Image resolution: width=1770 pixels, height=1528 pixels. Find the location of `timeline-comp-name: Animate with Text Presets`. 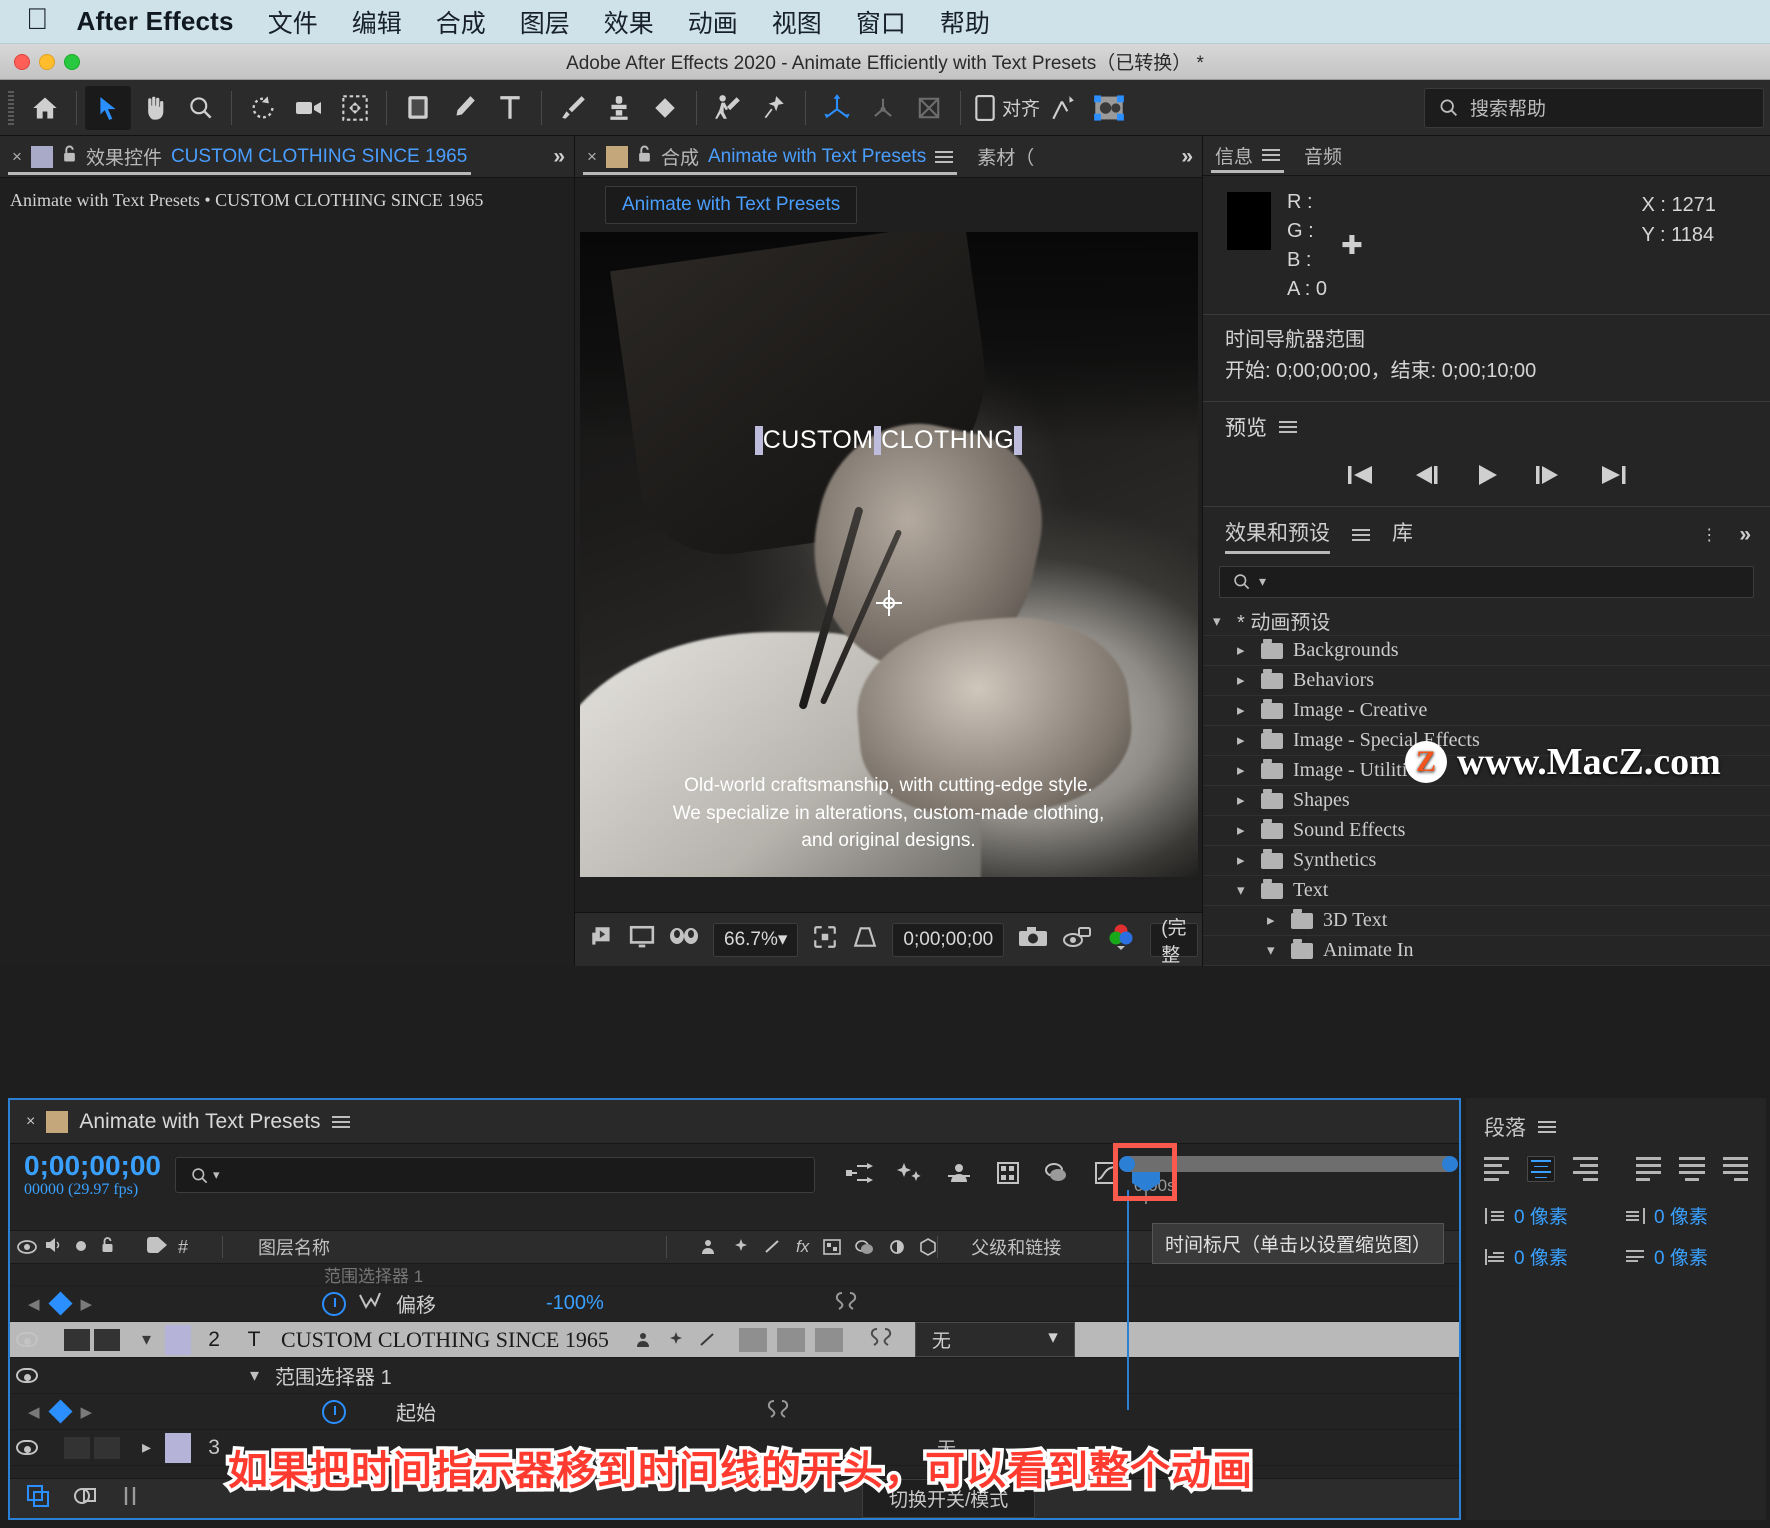

timeline-comp-name: Animate with Text Presets is located at coordinates (199, 1122).